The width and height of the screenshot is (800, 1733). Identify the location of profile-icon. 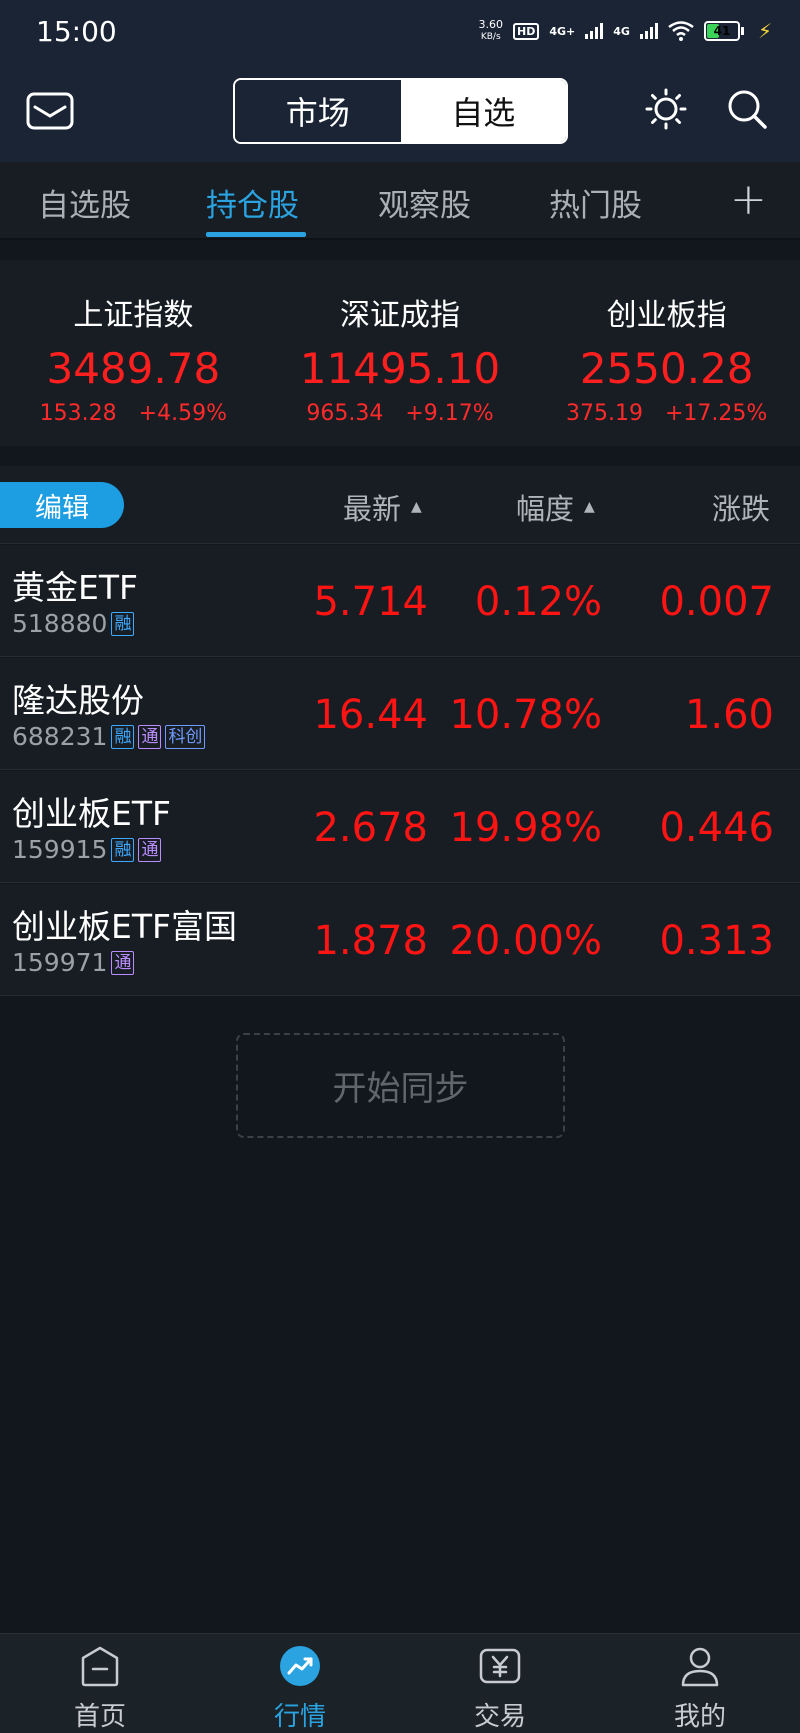
(700, 1667).